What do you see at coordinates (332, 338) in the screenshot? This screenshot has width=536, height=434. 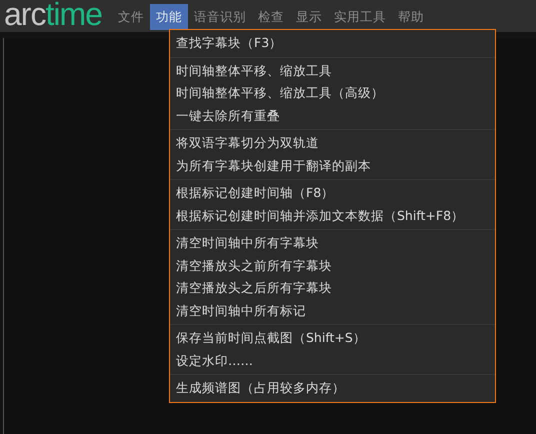 I see `menu-option: 保存当前时间点截图（Shift+S）` at bounding box center [332, 338].